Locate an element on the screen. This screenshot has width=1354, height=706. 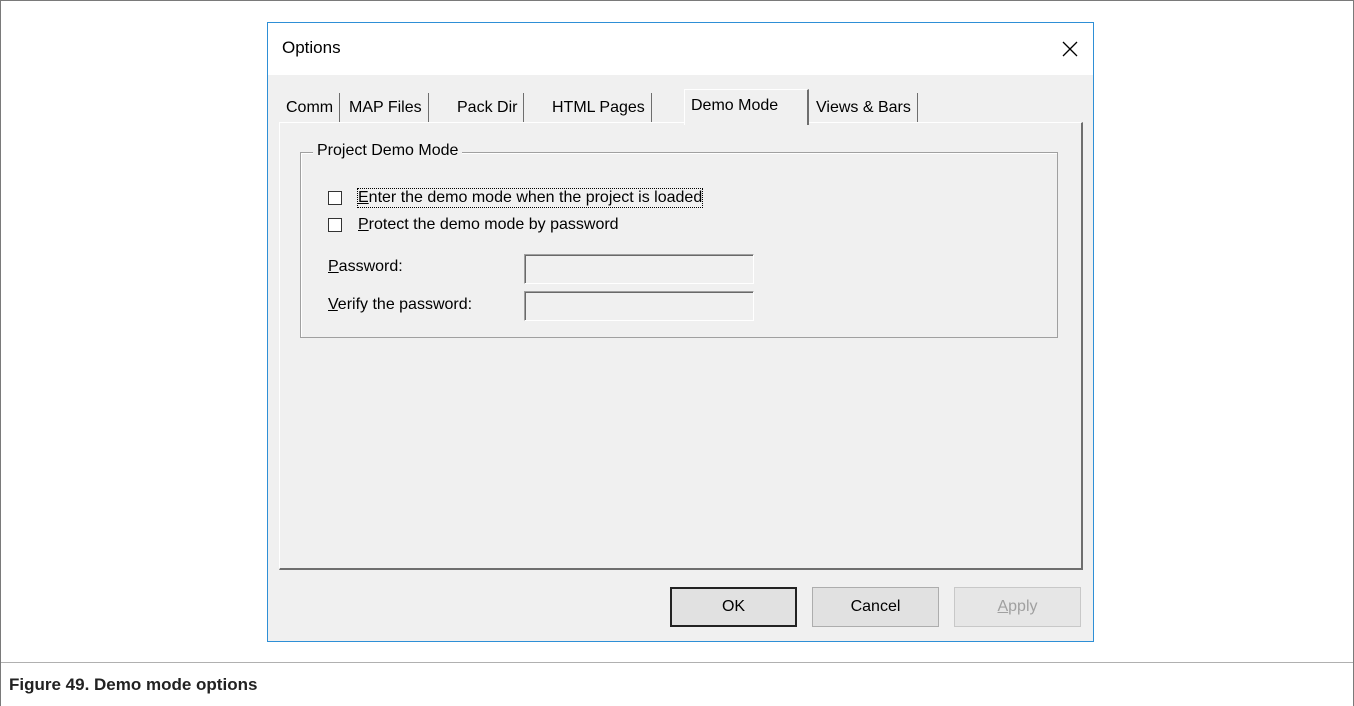
group-title: Project Demo Mode is located at coordinates (388, 151).